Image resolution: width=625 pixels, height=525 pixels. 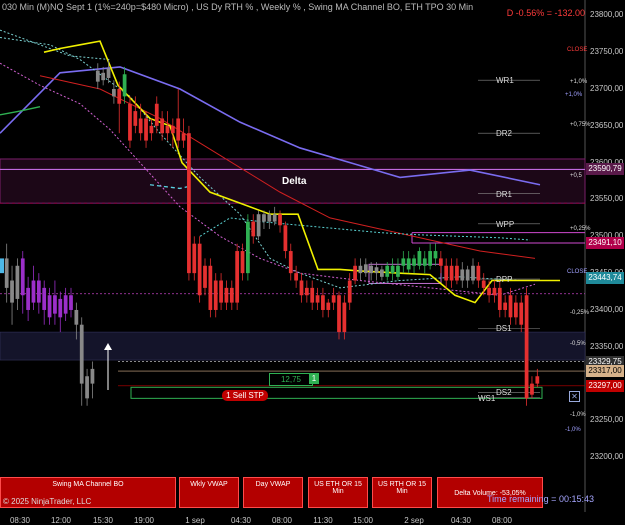 I want to click on x-tick-label: 08:00, so click(x=502, y=520).